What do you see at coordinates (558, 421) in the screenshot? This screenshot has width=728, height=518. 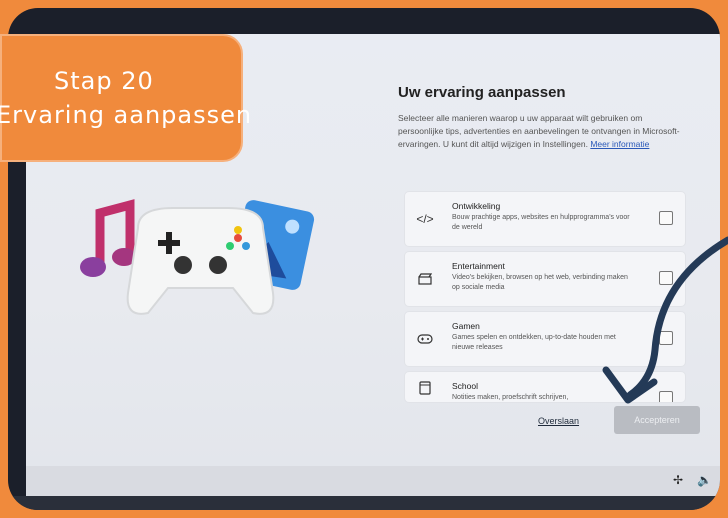 I see `skip-link: Overslaan` at bounding box center [558, 421].